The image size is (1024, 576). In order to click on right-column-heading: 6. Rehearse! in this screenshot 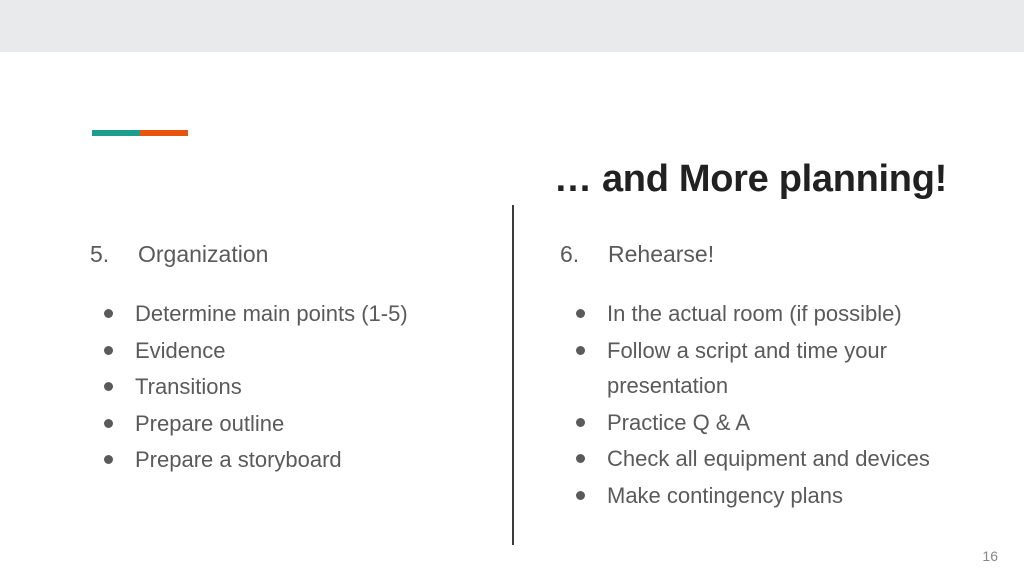, I will do `click(770, 255)`.